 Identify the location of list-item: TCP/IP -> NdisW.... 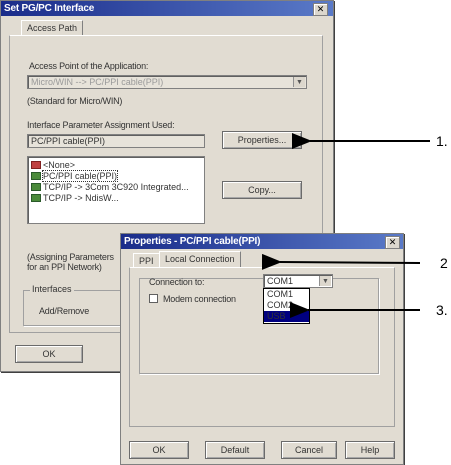
(75, 198).